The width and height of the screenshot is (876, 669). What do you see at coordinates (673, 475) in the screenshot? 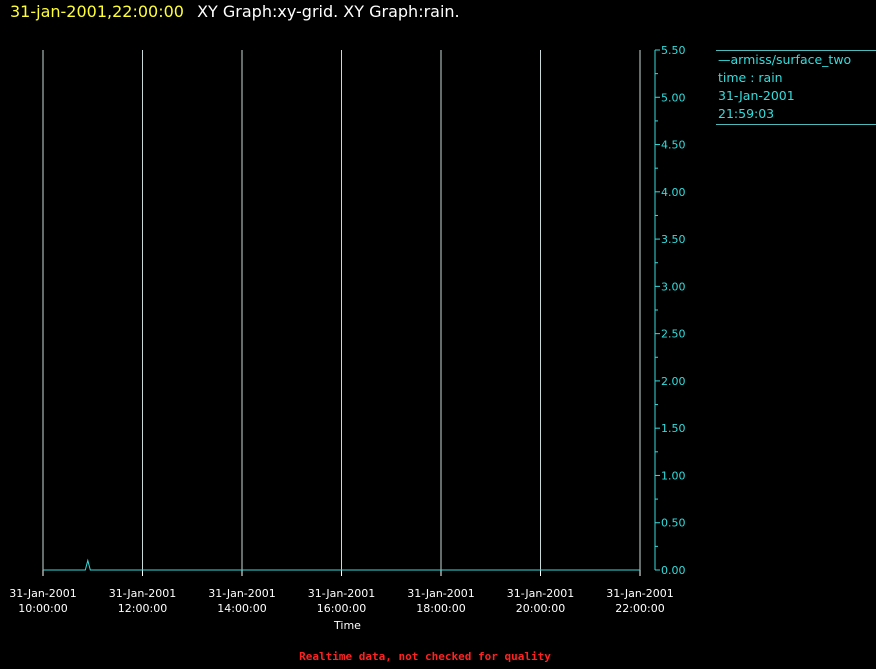
I see `y-tick-label: 1.00` at bounding box center [673, 475].